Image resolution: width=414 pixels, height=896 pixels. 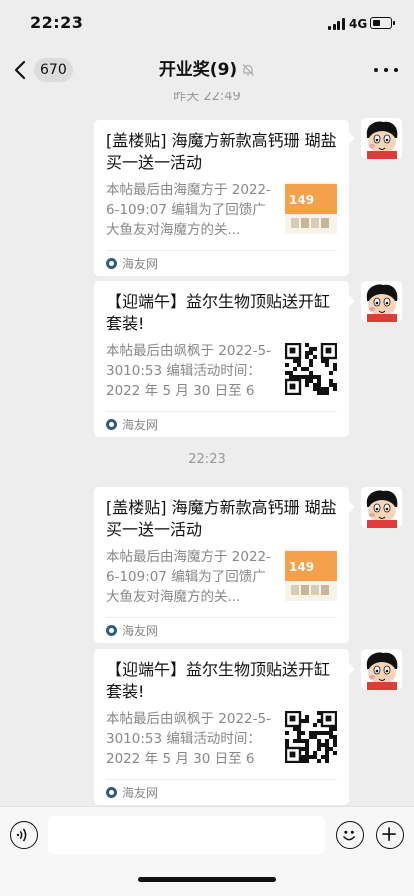 I want to click on plus-icon, so click(x=390, y=835).